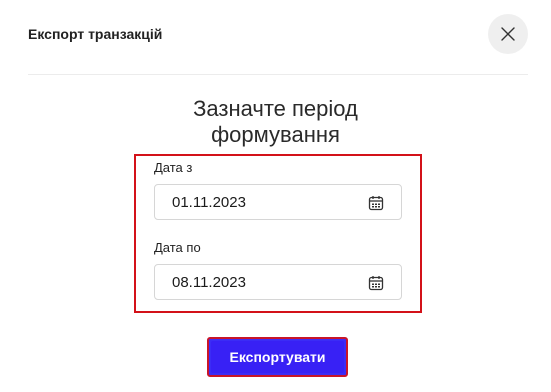 Image resolution: width=551 pixels, height=392 pixels. I want to click on date-from-value: 01.11.2023, so click(209, 202).